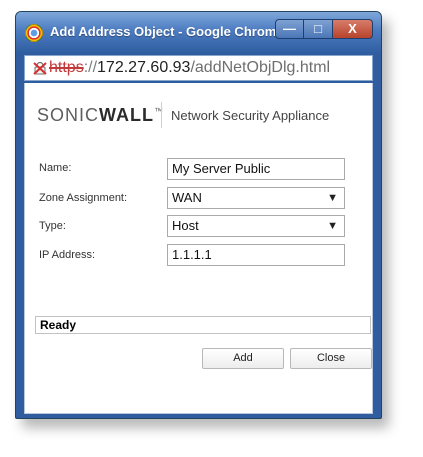  What do you see at coordinates (83, 198) in the screenshot?
I see `zone-assignment-label: Zone Assignment:` at bounding box center [83, 198].